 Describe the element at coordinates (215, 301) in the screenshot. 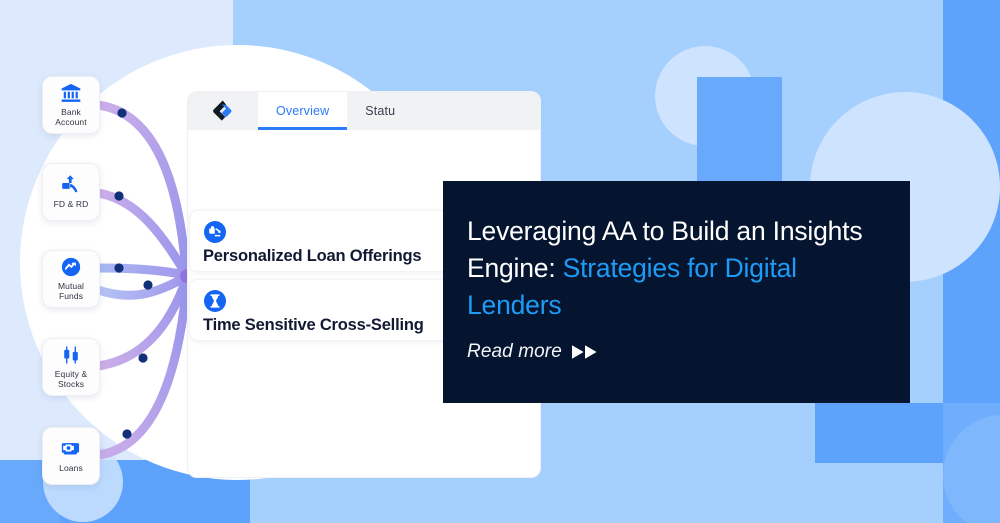

I see `hourglass-icon` at that location.